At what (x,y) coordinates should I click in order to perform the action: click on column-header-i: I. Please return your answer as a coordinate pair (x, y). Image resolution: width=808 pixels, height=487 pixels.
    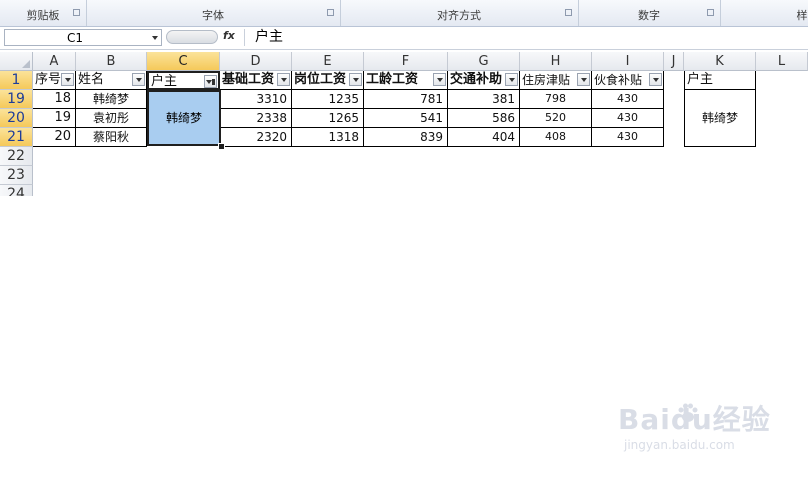
    Looking at the image, I should click on (628, 61).